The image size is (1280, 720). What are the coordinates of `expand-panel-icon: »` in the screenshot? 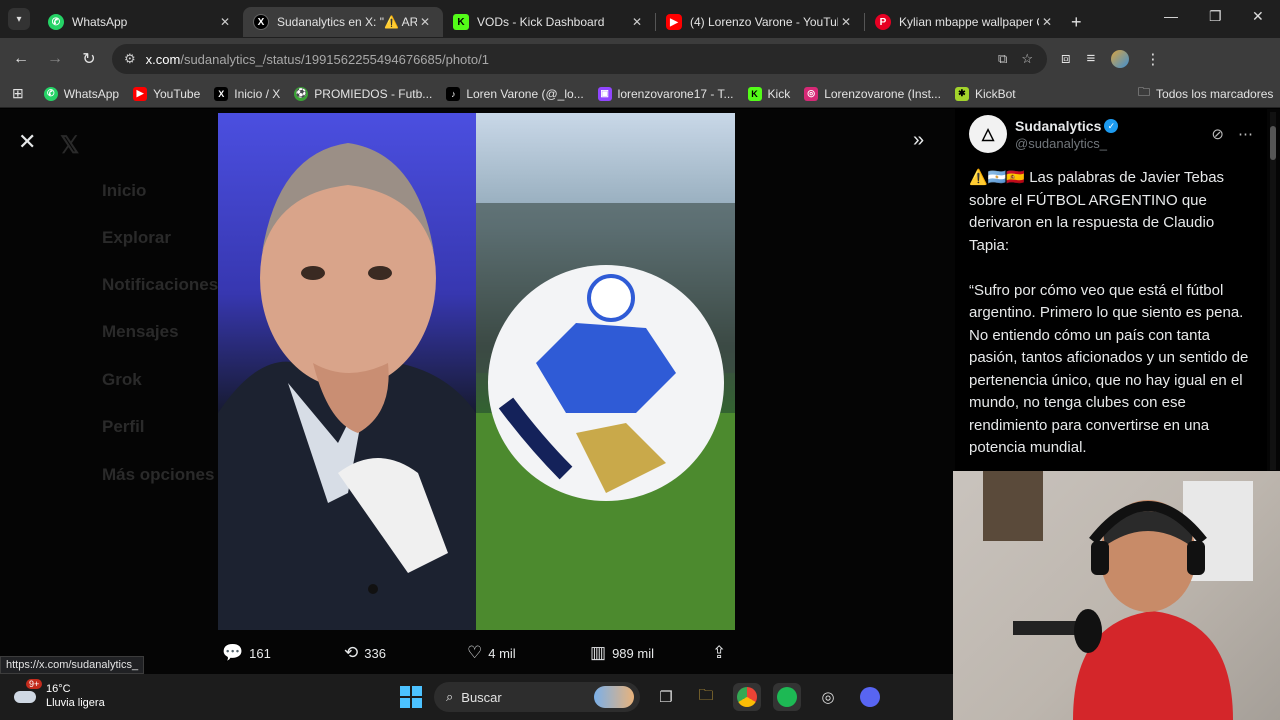 It's located at (918, 140).